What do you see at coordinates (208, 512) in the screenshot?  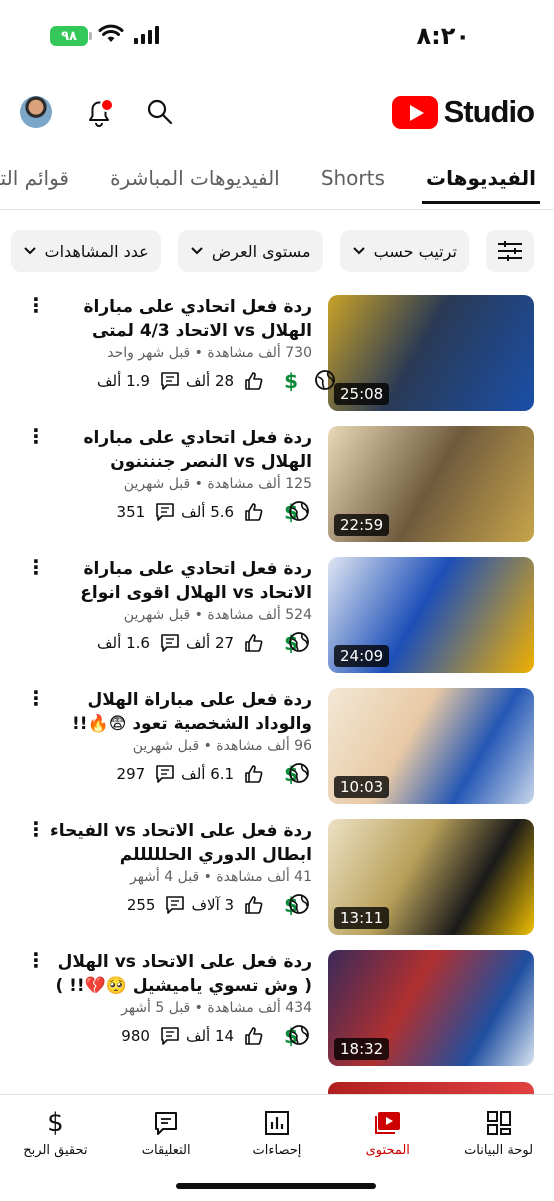 I see `likes-count: 5.6 ألف` at bounding box center [208, 512].